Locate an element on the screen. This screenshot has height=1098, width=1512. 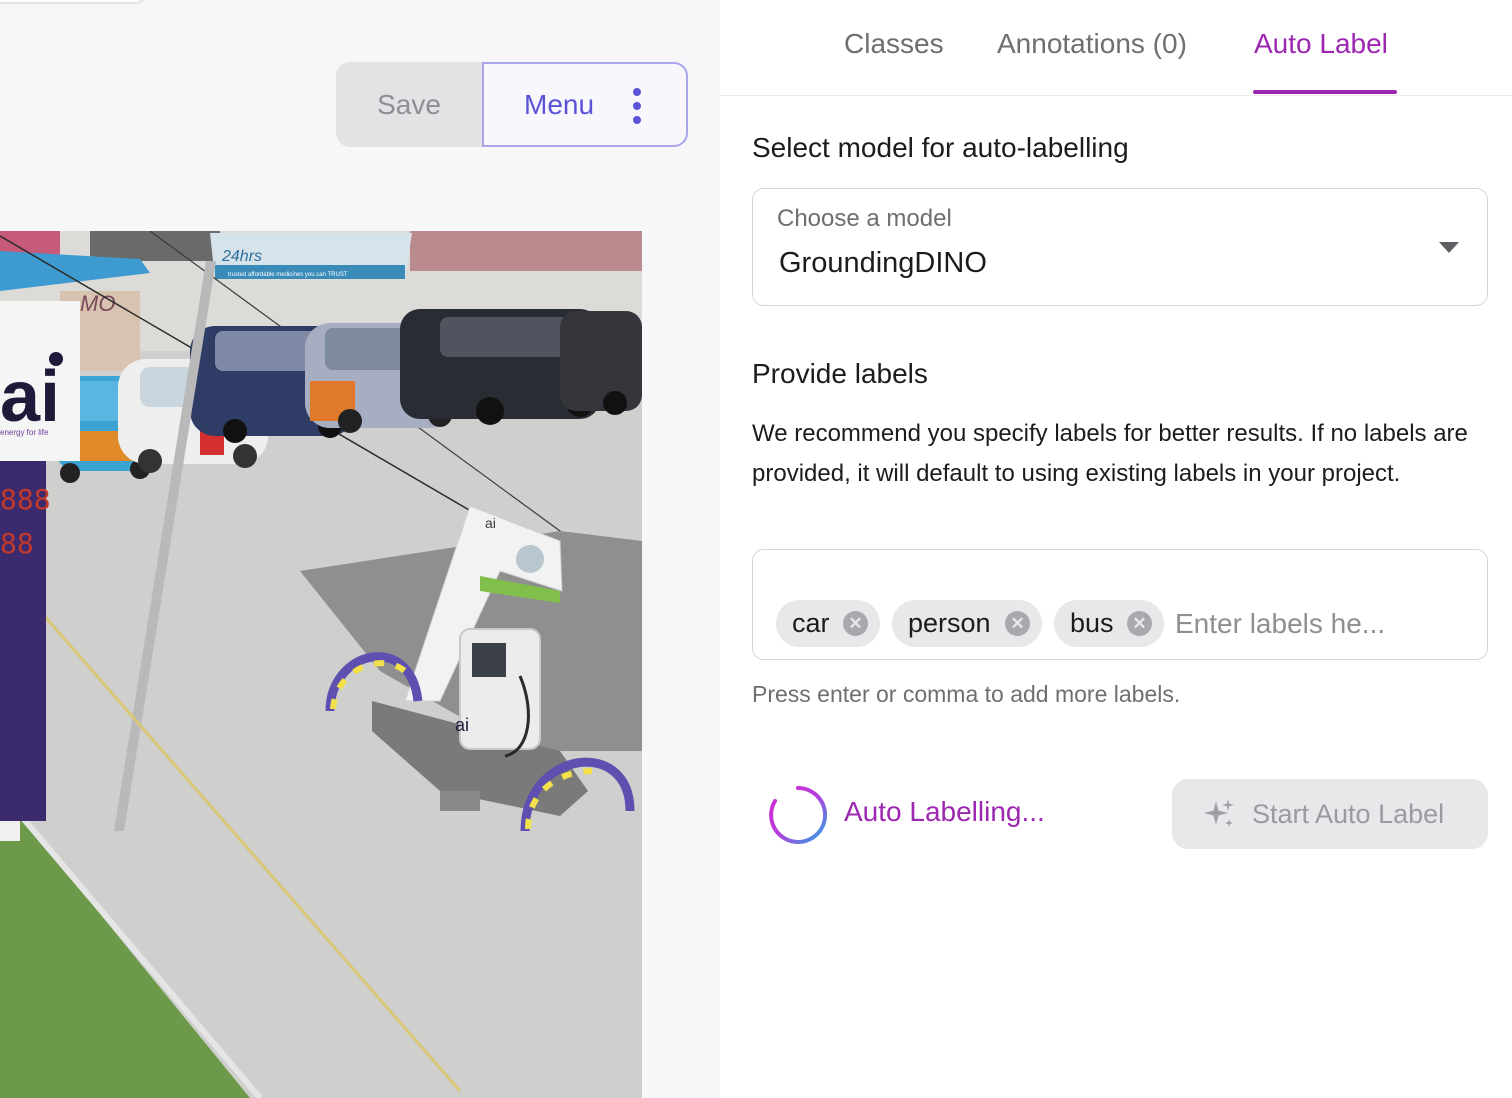
label-chip-person: person ✕ is located at coordinates (967, 623).